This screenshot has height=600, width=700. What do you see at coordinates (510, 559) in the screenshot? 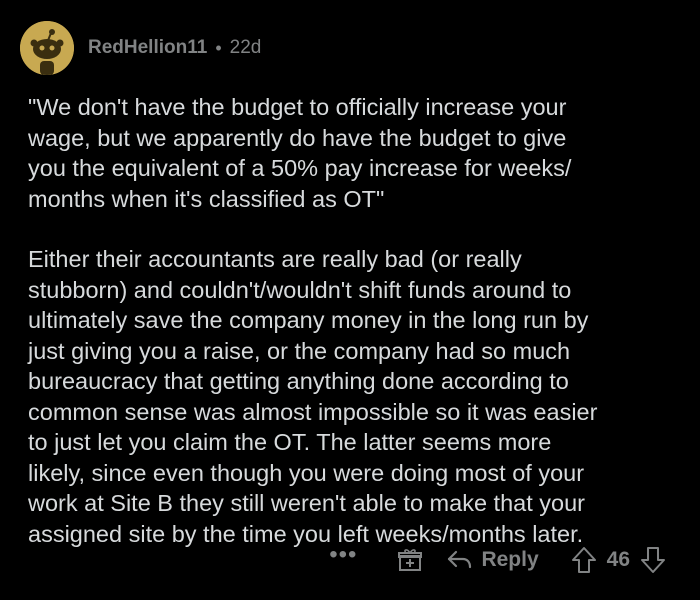
I see `reply-label: Reply` at bounding box center [510, 559].